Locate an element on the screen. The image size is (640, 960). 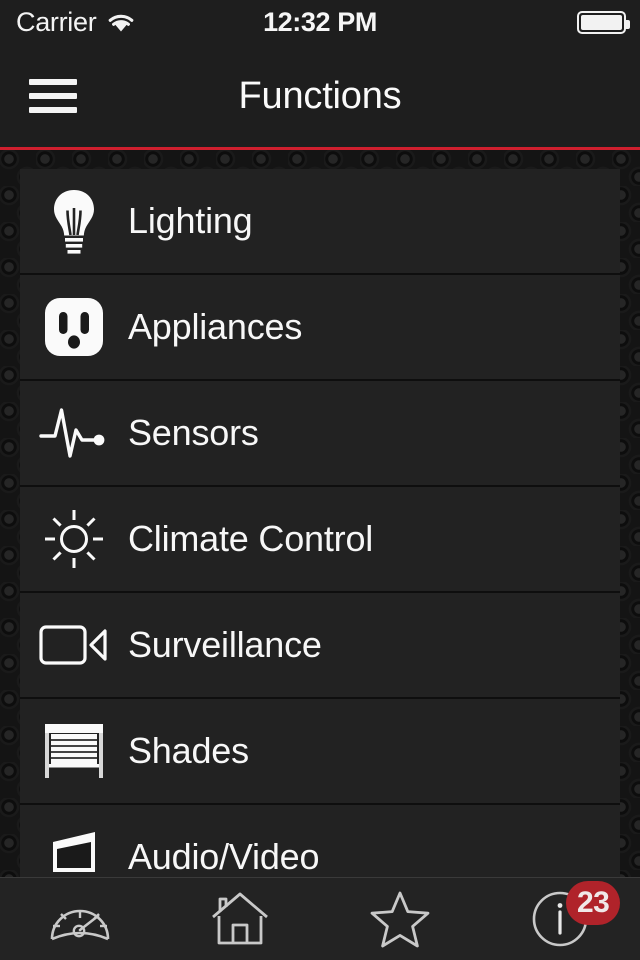
battery-full-icon is located at coordinates (603, 22).